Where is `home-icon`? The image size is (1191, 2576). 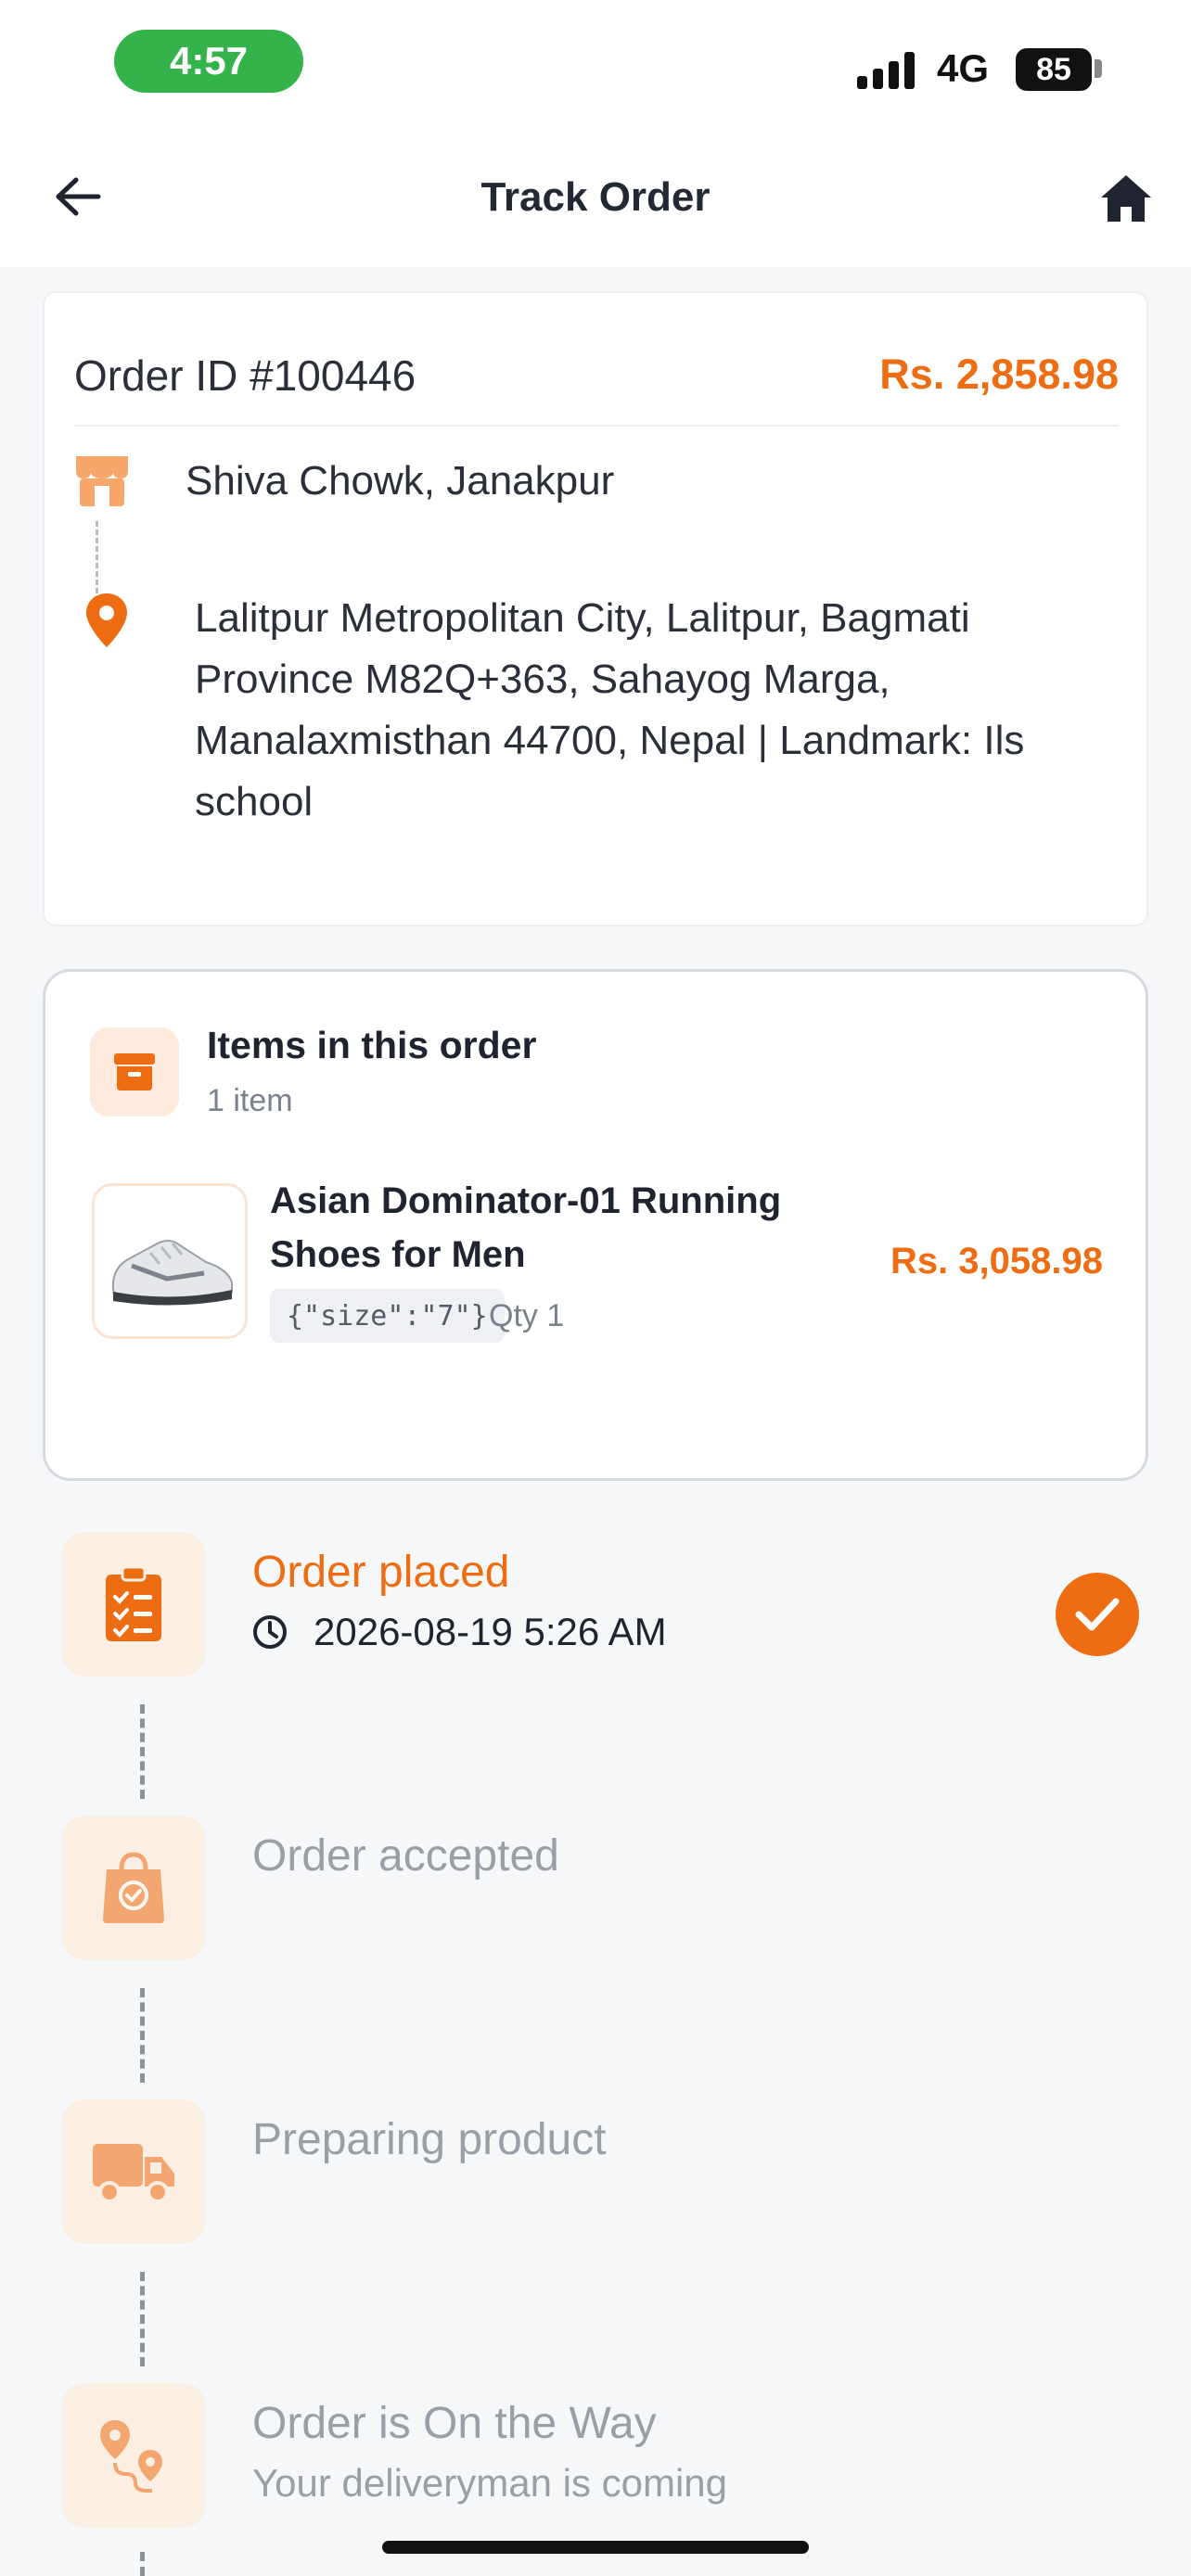 home-icon is located at coordinates (1126, 198).